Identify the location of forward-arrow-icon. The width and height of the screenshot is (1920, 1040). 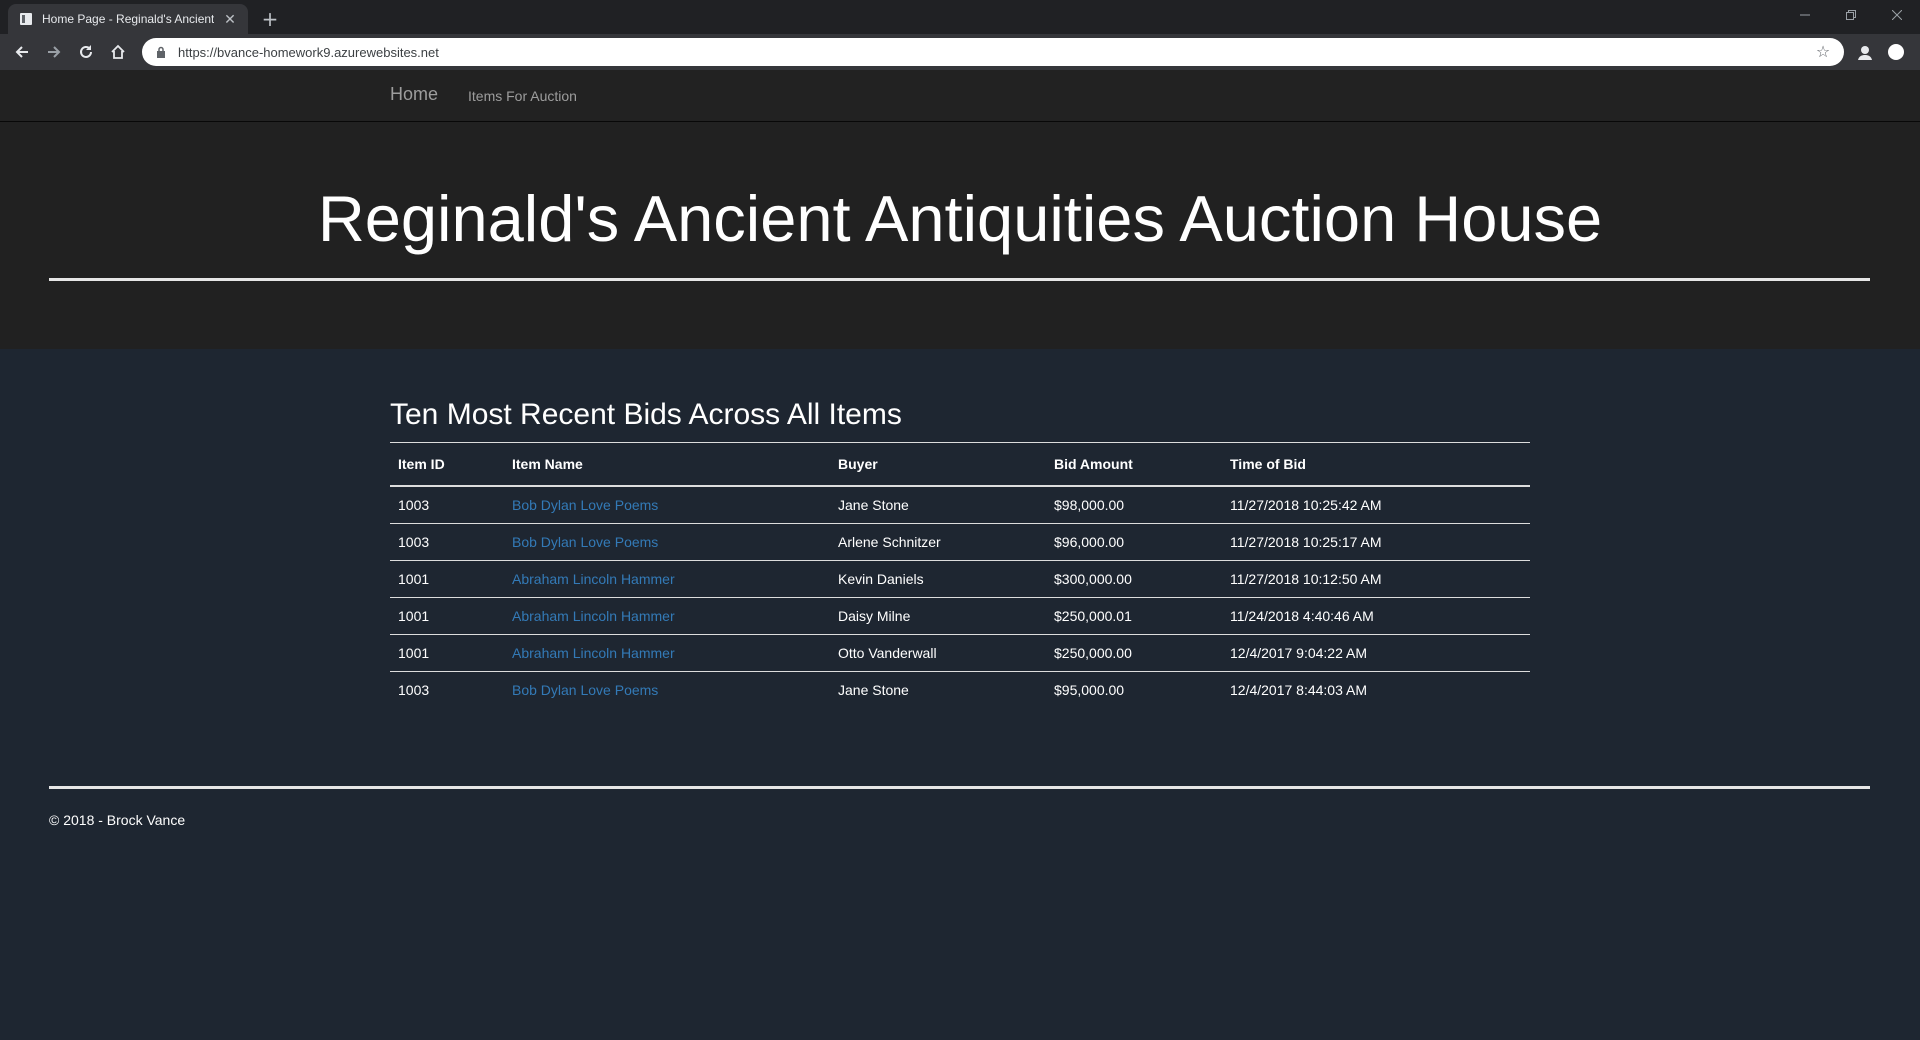
(54, 52).